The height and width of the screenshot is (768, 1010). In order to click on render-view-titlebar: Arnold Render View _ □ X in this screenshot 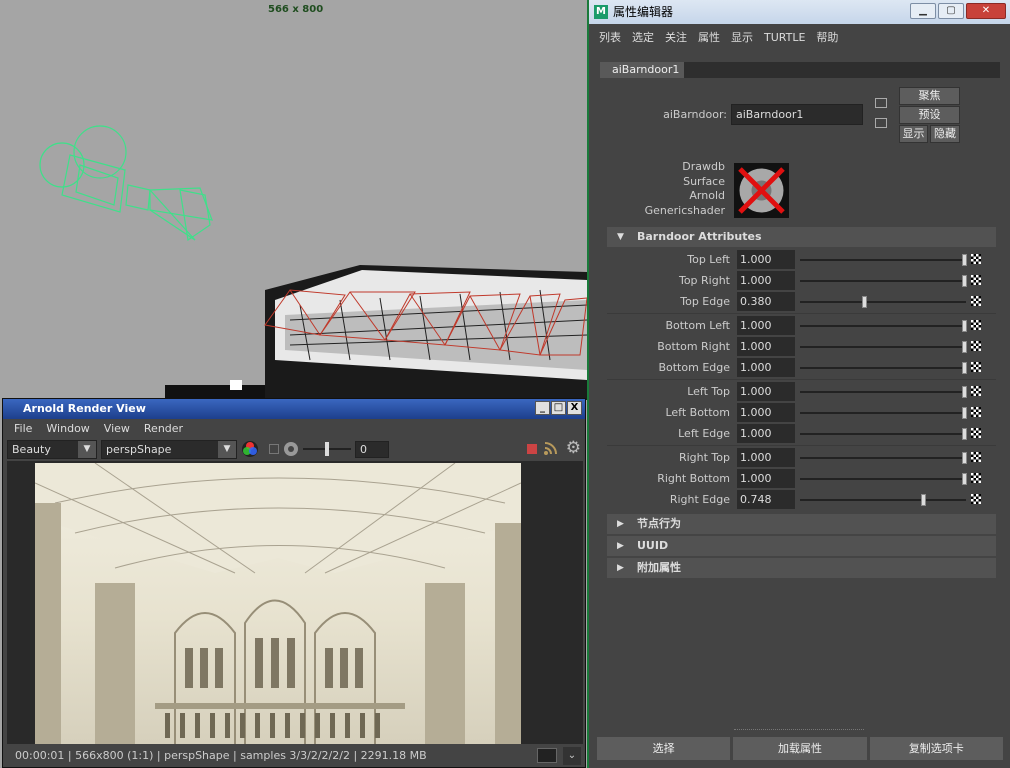, I will do `click(294, 409)`.